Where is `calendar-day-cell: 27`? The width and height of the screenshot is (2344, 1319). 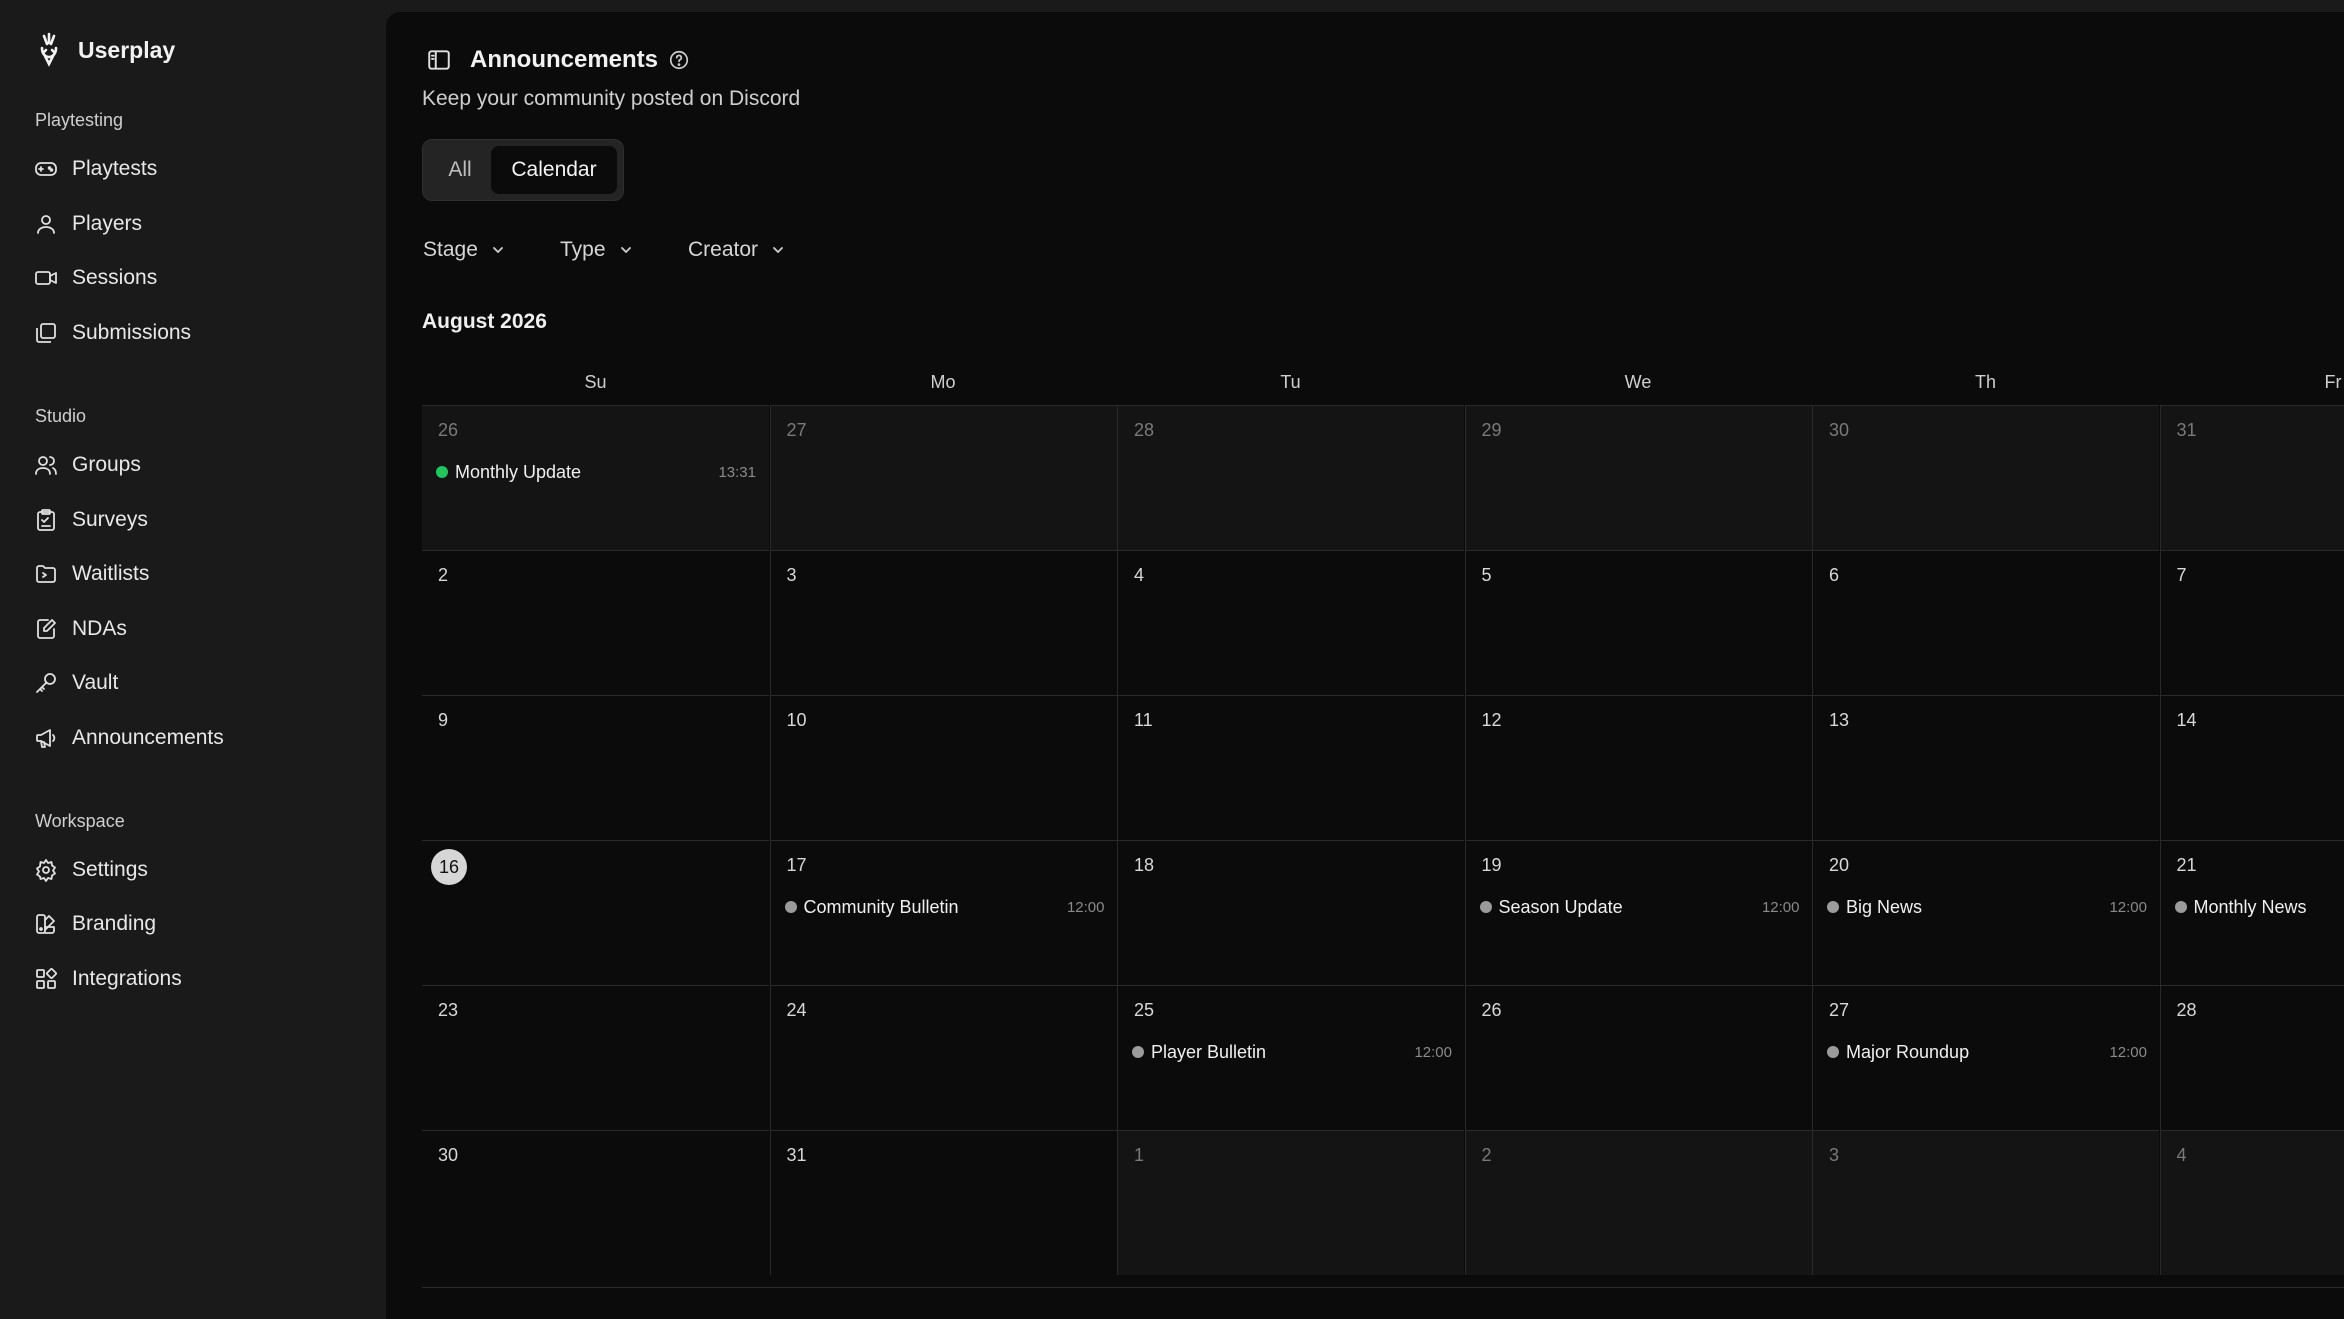 calendar-day-cell: 27 is located at coordinates (943, 477).